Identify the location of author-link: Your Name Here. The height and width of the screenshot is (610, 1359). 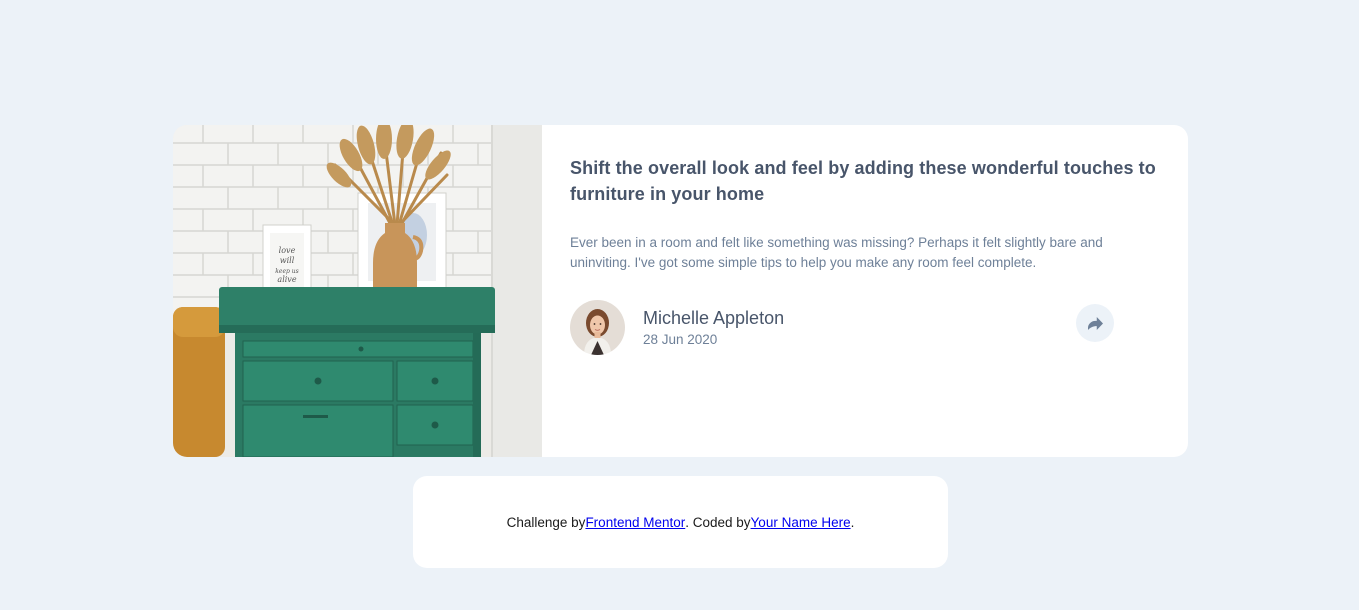
(801, 522).